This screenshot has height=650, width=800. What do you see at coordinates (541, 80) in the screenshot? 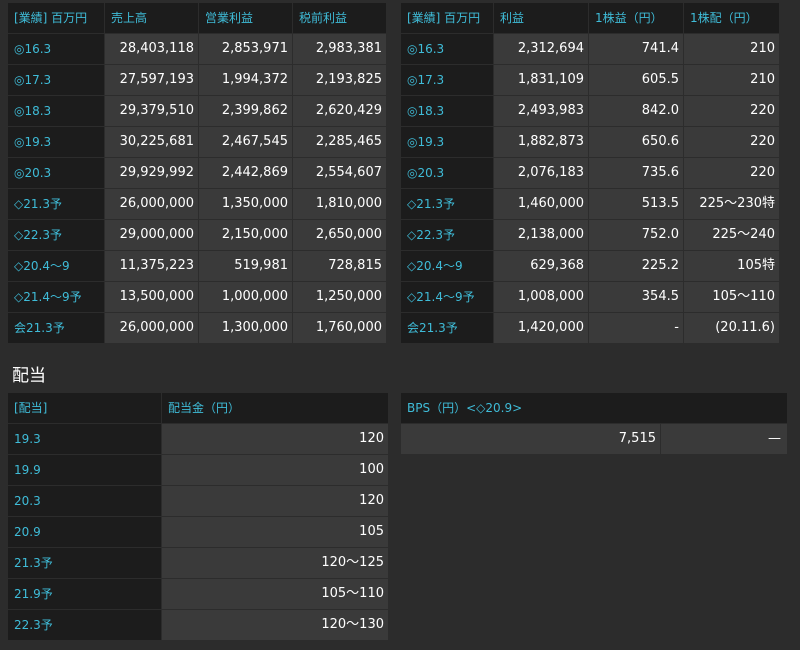
I see `net-profit-cell: 1,831,109` at bounding box center [541, 80].